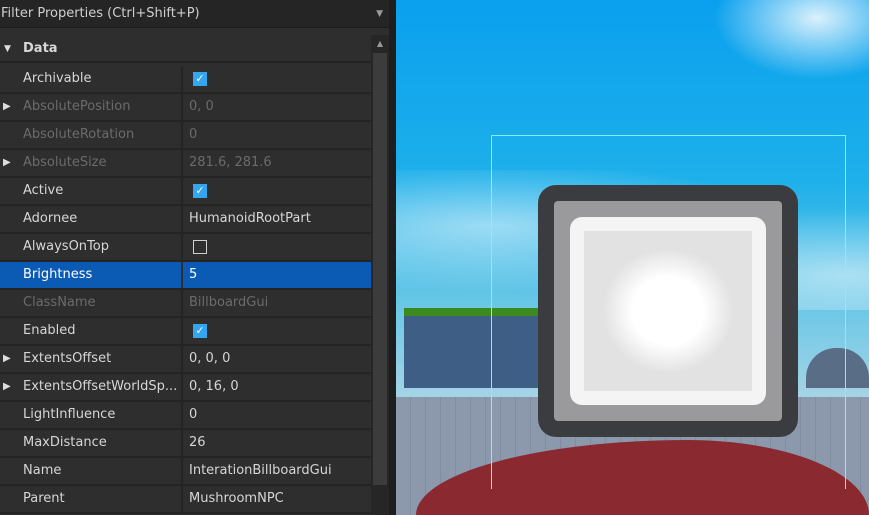 Image resolution: width=869 pixels, height=515 pixels. What do you see at coordinates (69, 414) in the screenshot?
I see `property-name: LightInfluence` at bounding box center [69, 414].